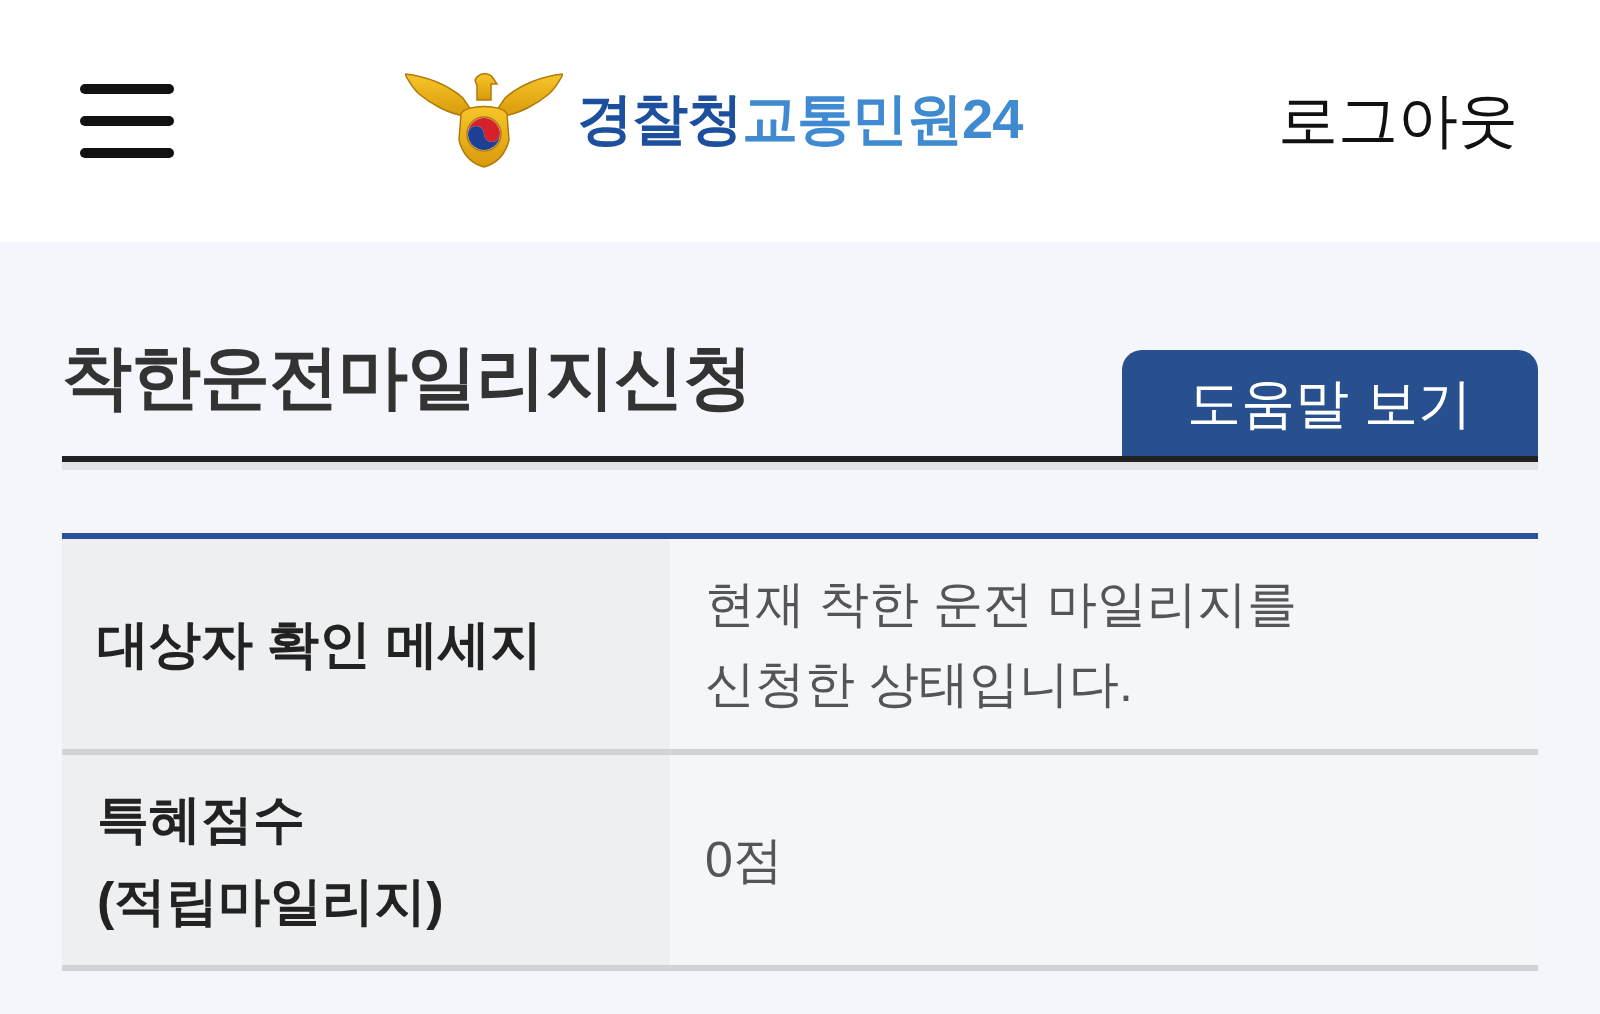 The width and height of the screenshot is (1600, 1014). I want to click on menu-icon, so click(127, 121).